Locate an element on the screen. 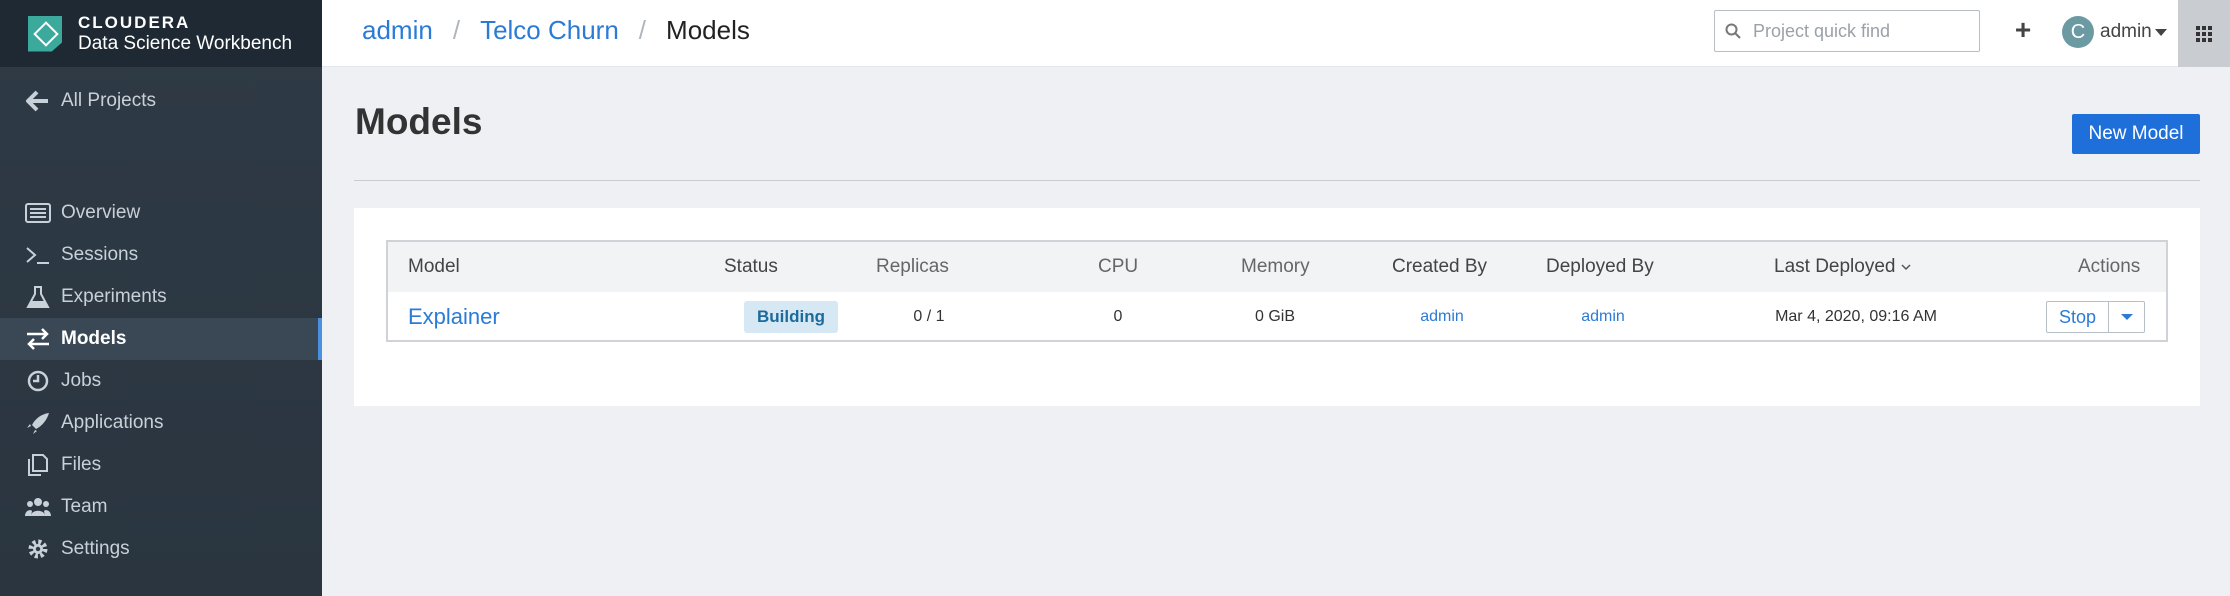 The height and width of the screenshot is (596, 2230). sidebar-item-experiments: Experiments is located at coordinates (161, 297).